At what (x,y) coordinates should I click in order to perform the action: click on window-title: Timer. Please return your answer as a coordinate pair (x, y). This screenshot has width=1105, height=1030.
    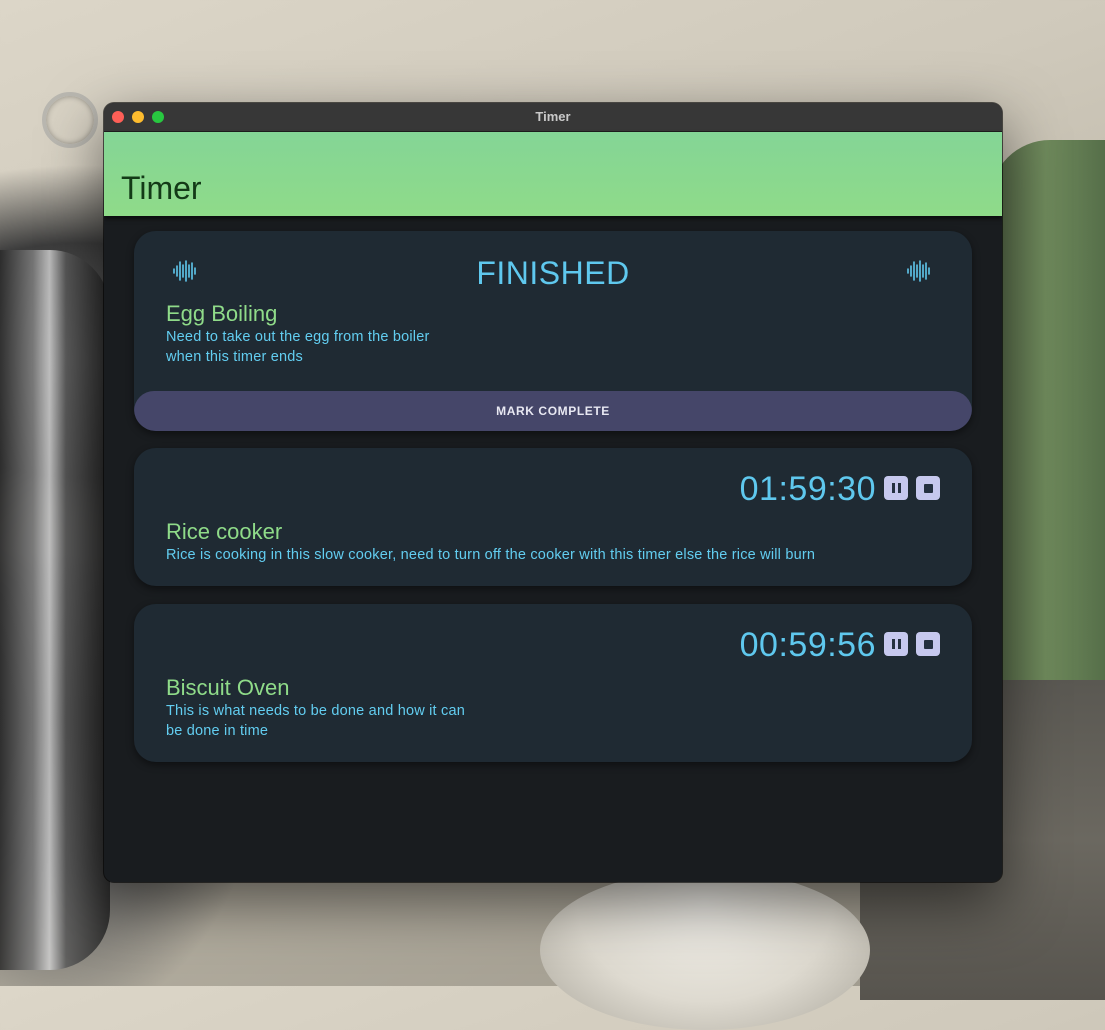
    Looking at the image, I should click on (553, 116).